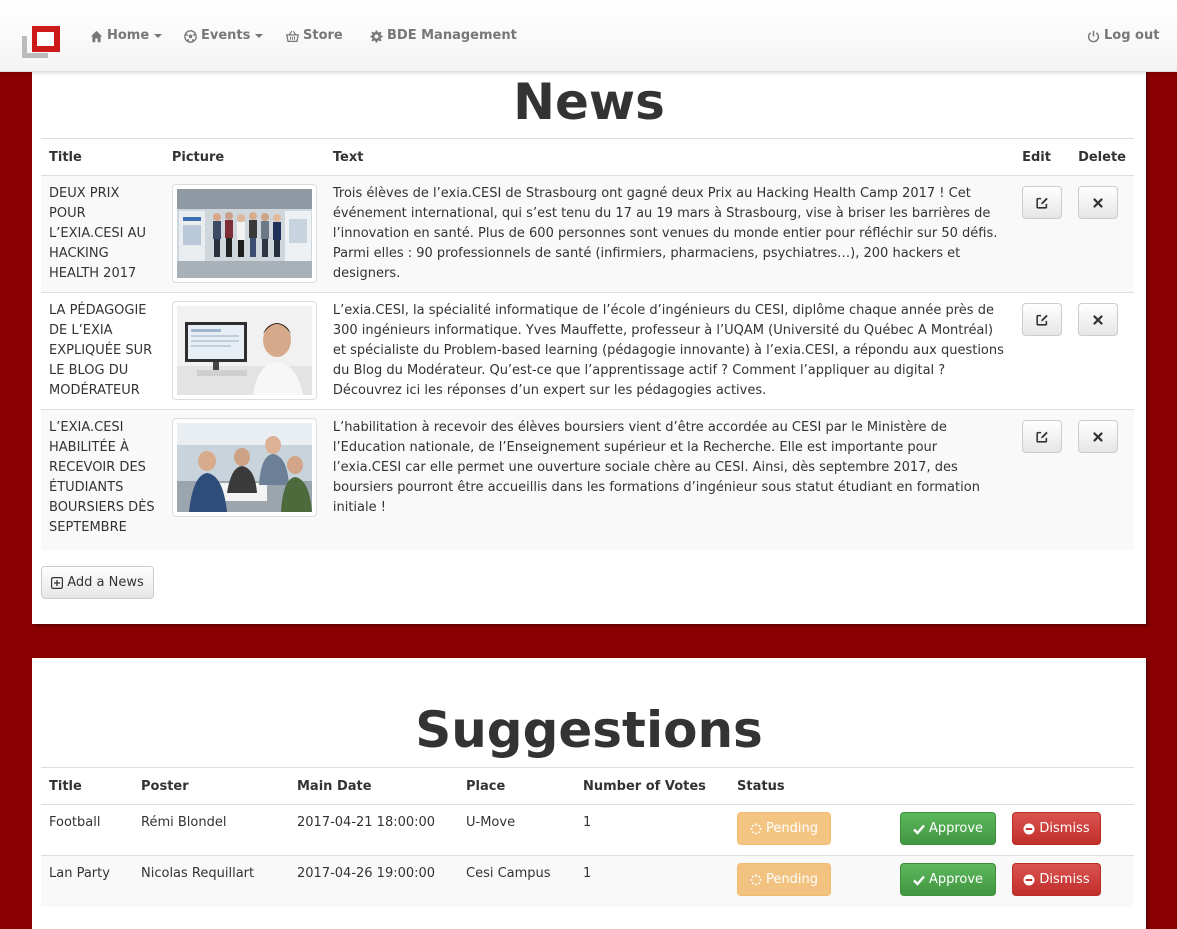 This screenshot has width=1177, height=929. I want to click on add-news-button: Add a News, so click(97, 582).